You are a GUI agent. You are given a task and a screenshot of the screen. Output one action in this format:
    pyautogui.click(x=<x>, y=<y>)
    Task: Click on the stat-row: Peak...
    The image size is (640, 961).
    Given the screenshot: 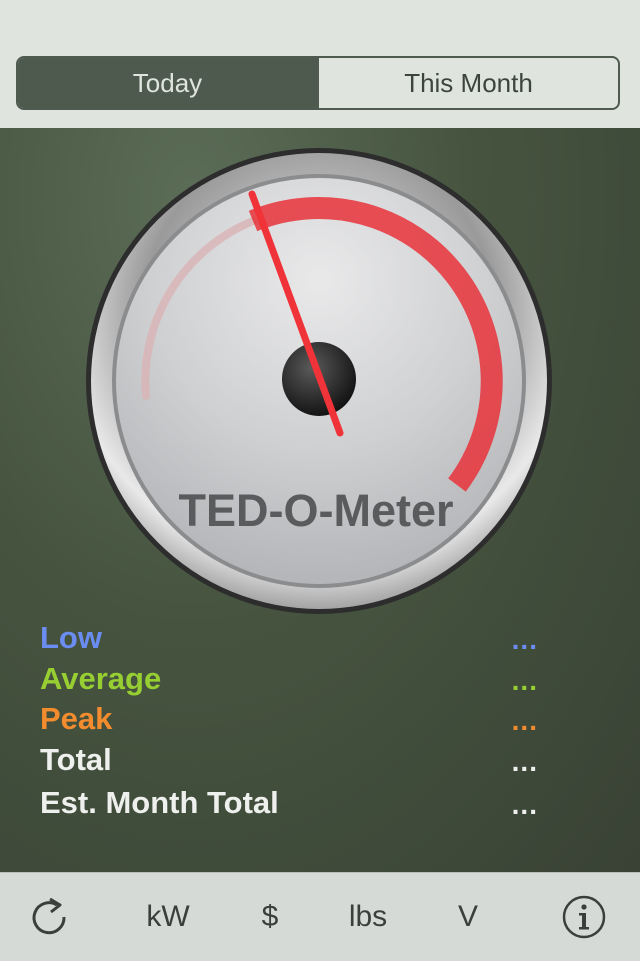 What is the action you would take?
    pyautogui.click(x=300, y=720)
    